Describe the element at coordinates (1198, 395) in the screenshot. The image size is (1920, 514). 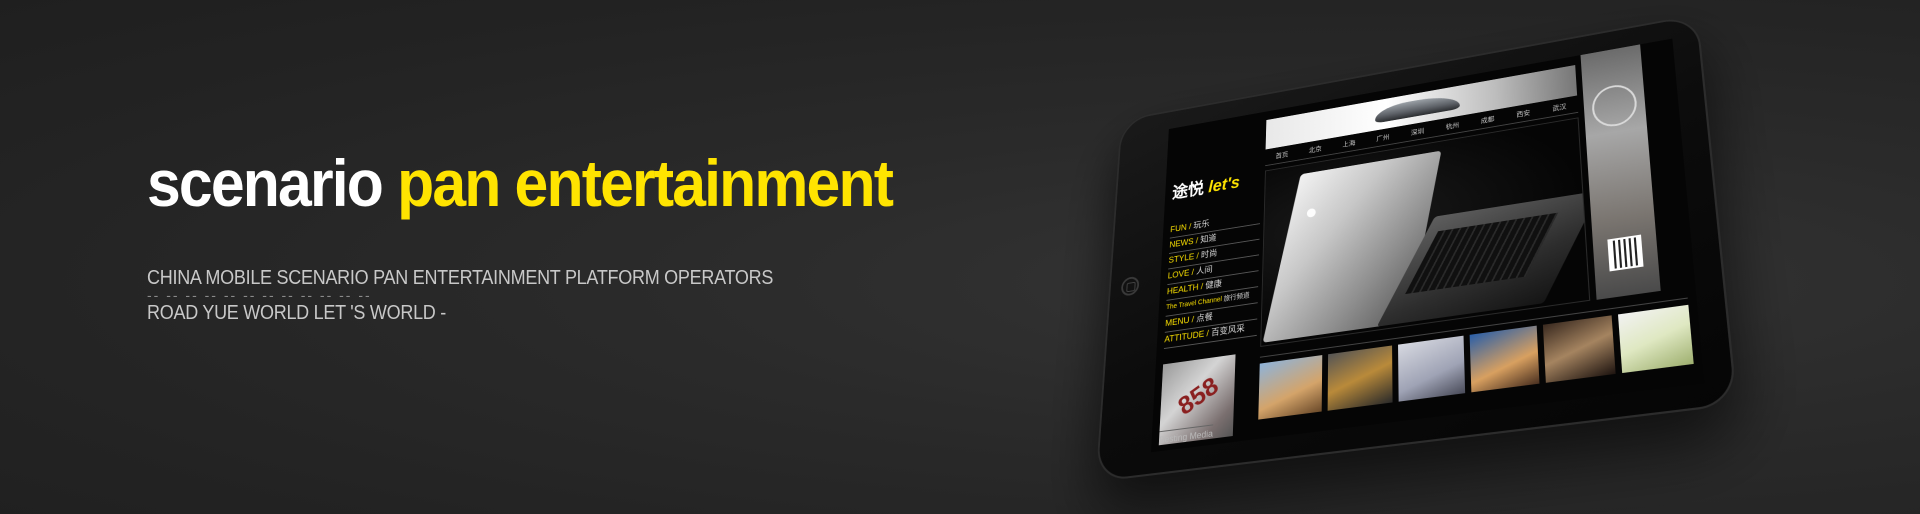
I see `thumbnail-text: 858` at that location.